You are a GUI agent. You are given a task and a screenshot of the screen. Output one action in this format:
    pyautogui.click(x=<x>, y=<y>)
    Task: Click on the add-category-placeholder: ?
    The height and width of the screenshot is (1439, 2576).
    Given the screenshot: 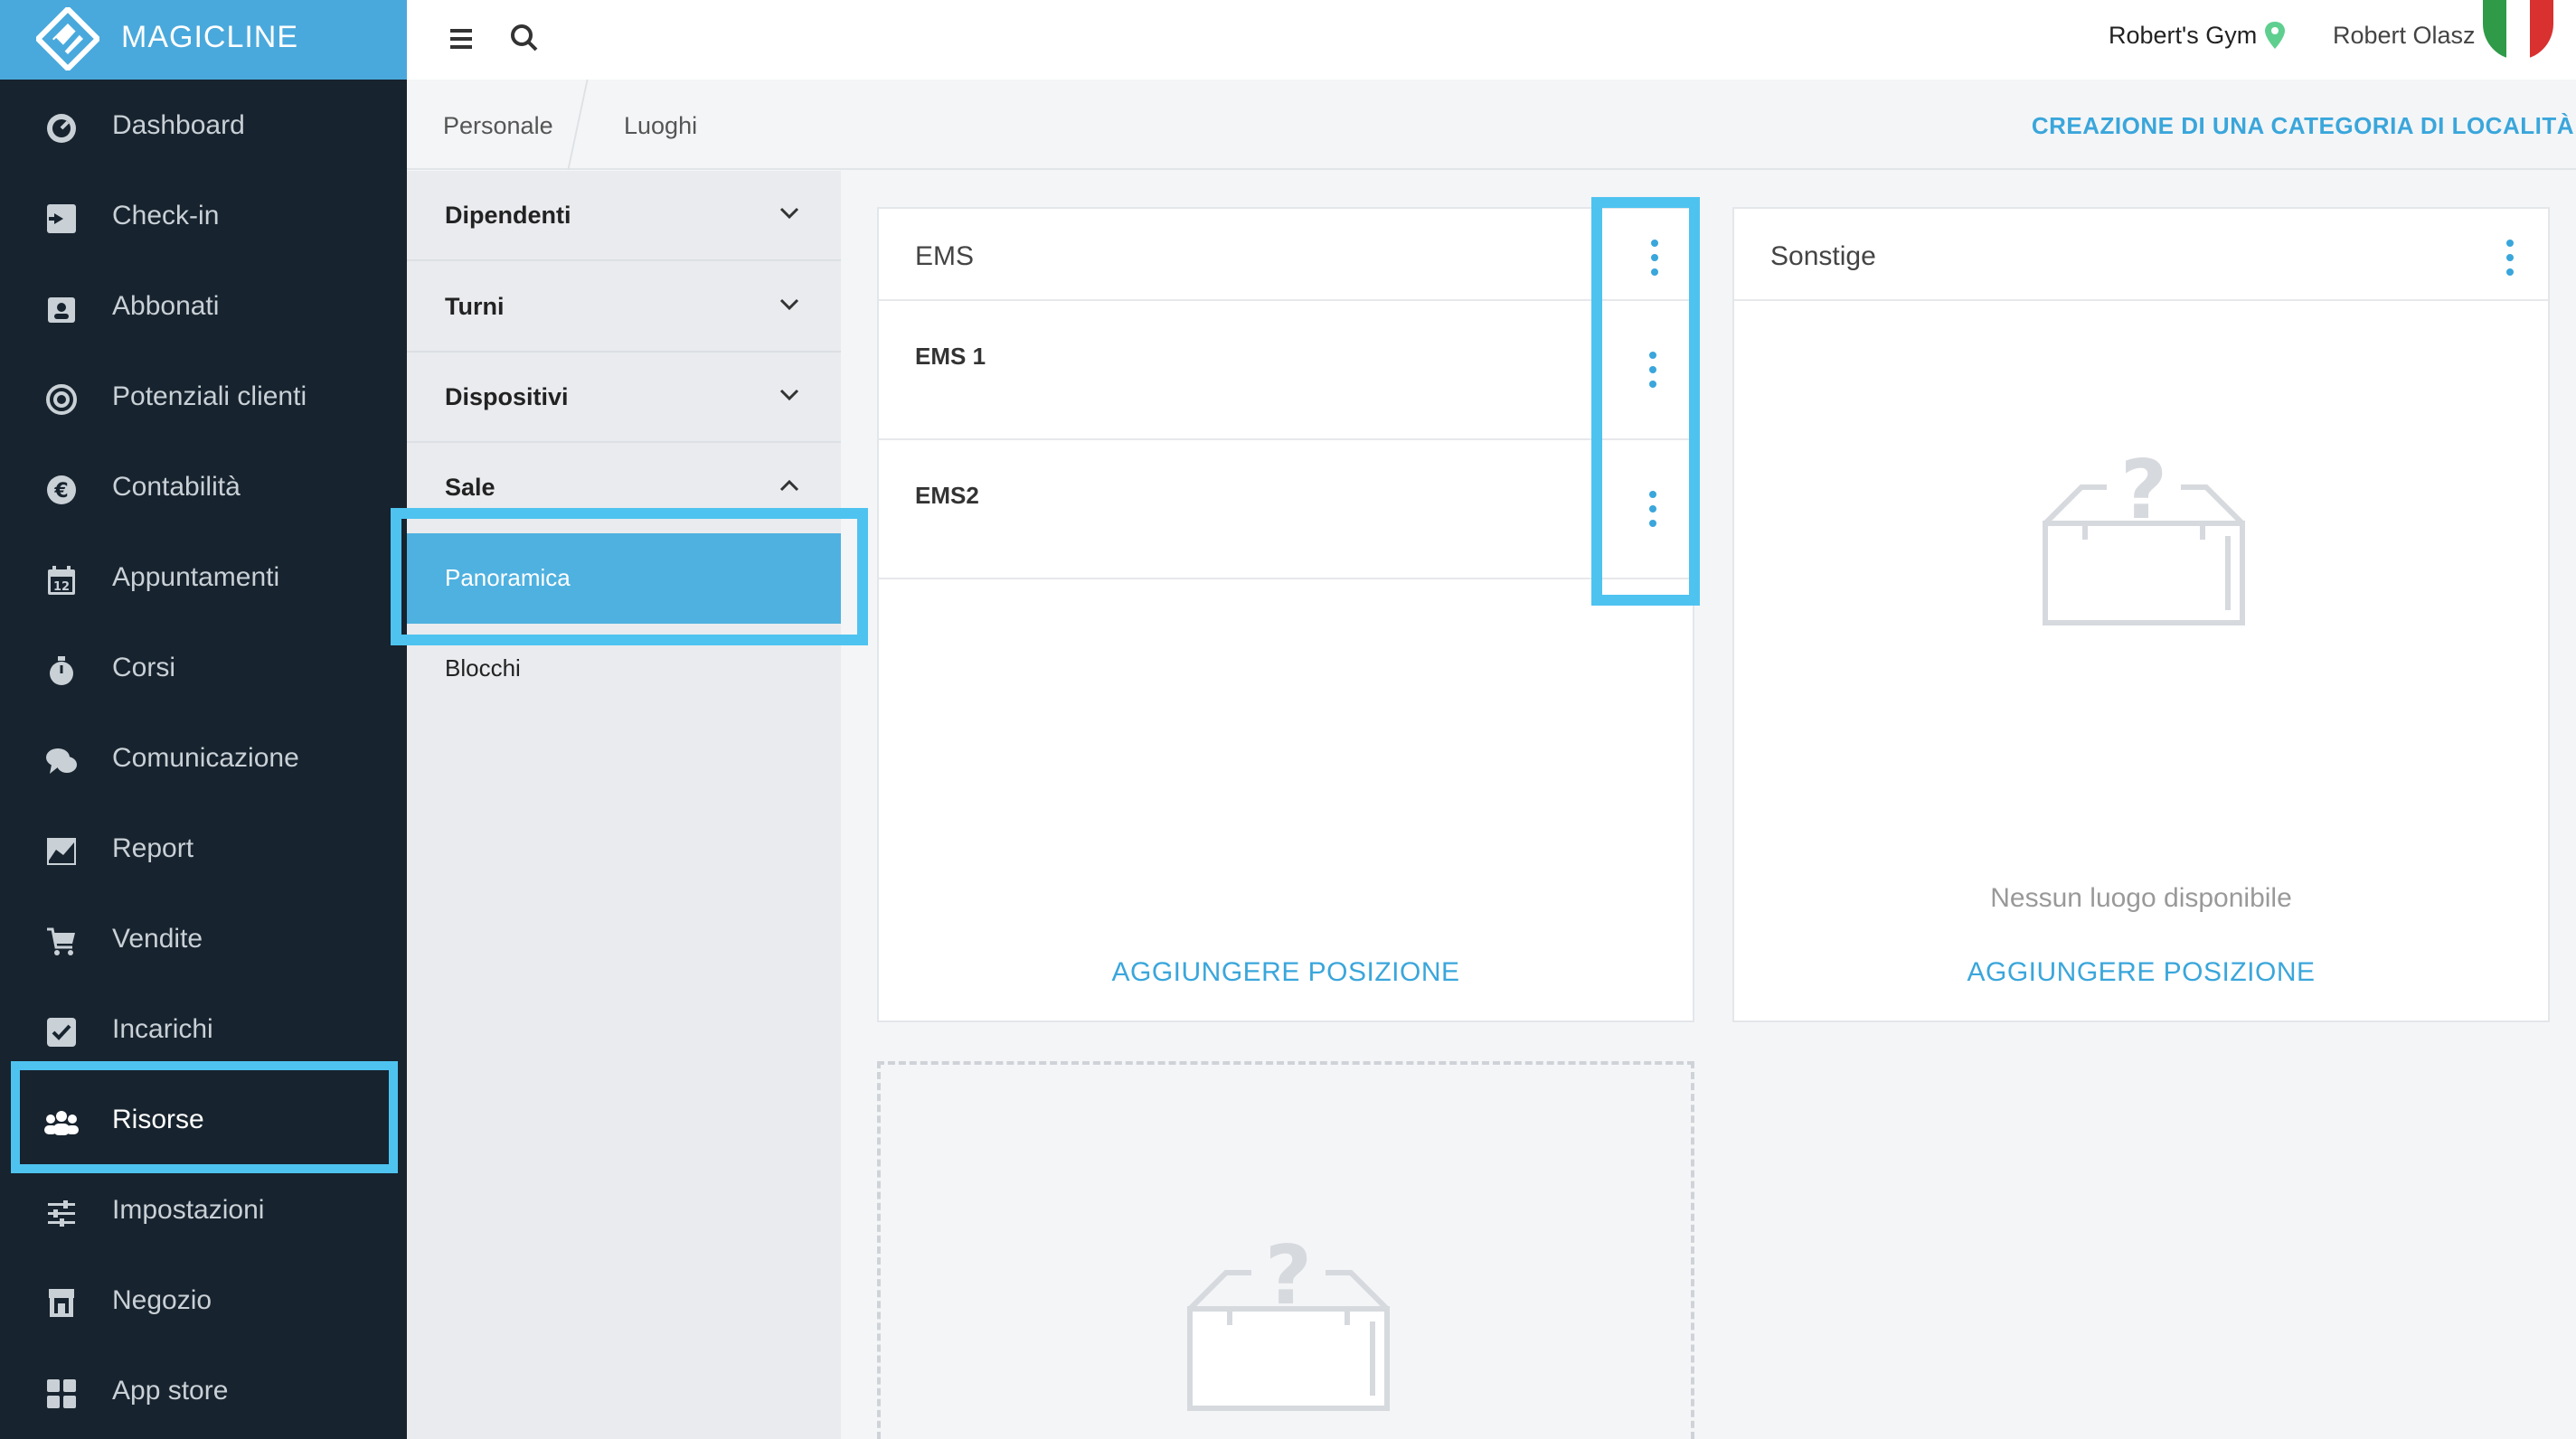 What is the action you would take?
    pyautogui.click(x=1285, y=1250)
    